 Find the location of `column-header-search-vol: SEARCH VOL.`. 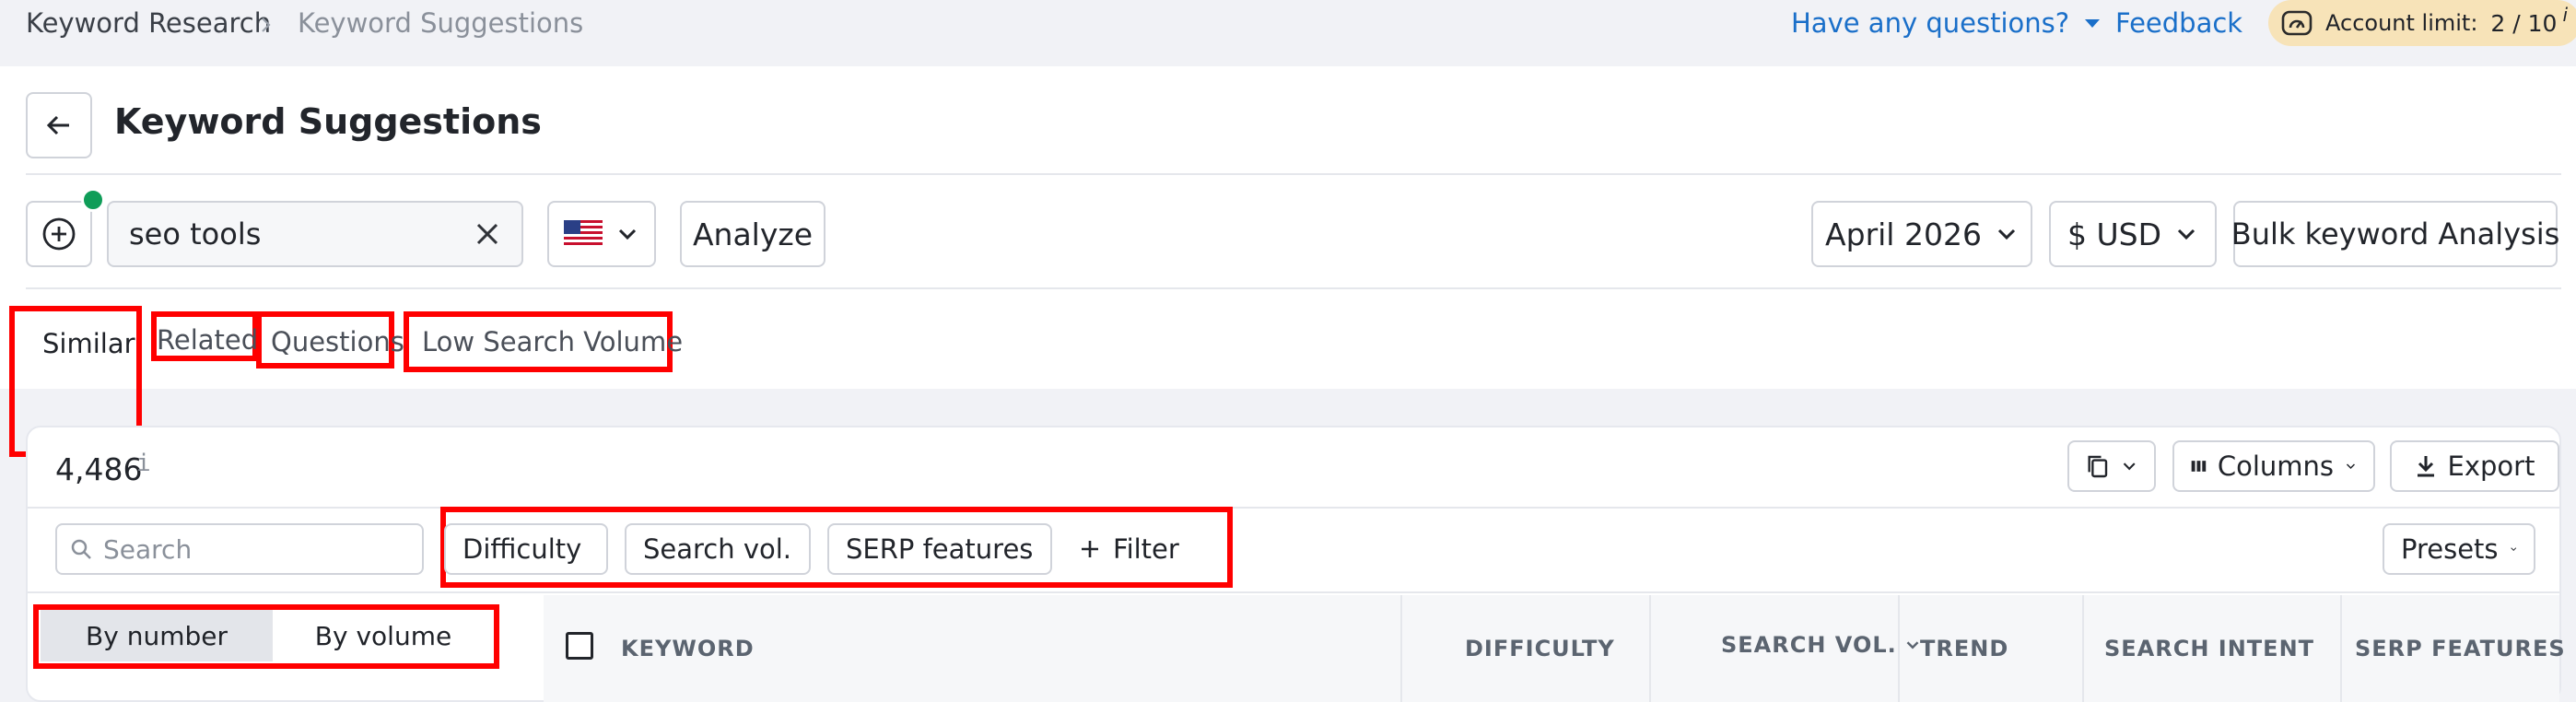

column-header-search-vol: SEARCH VOL. is located at coordinates (1821, 645).